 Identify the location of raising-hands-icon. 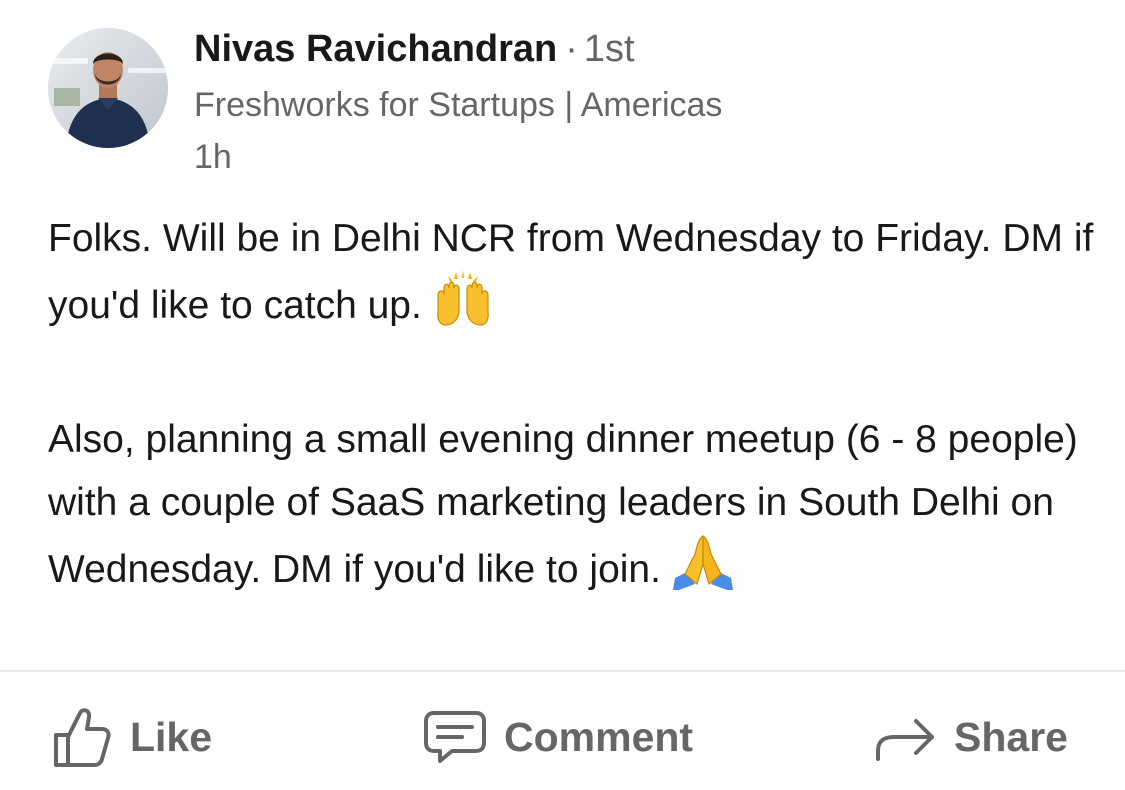
(463, 298).